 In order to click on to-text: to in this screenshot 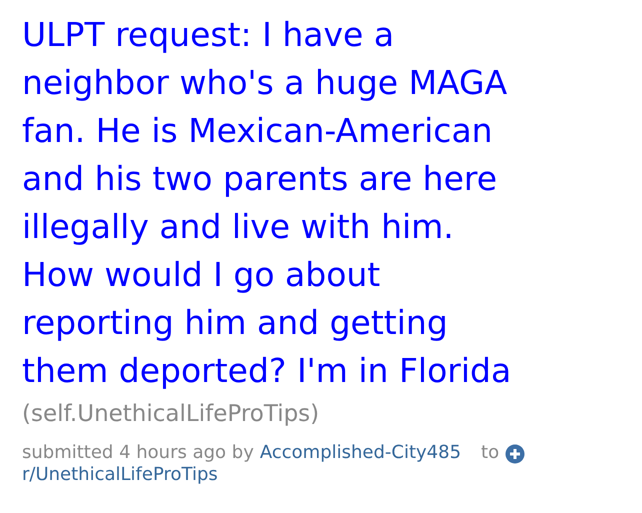, I will do `click(490, 452)`.